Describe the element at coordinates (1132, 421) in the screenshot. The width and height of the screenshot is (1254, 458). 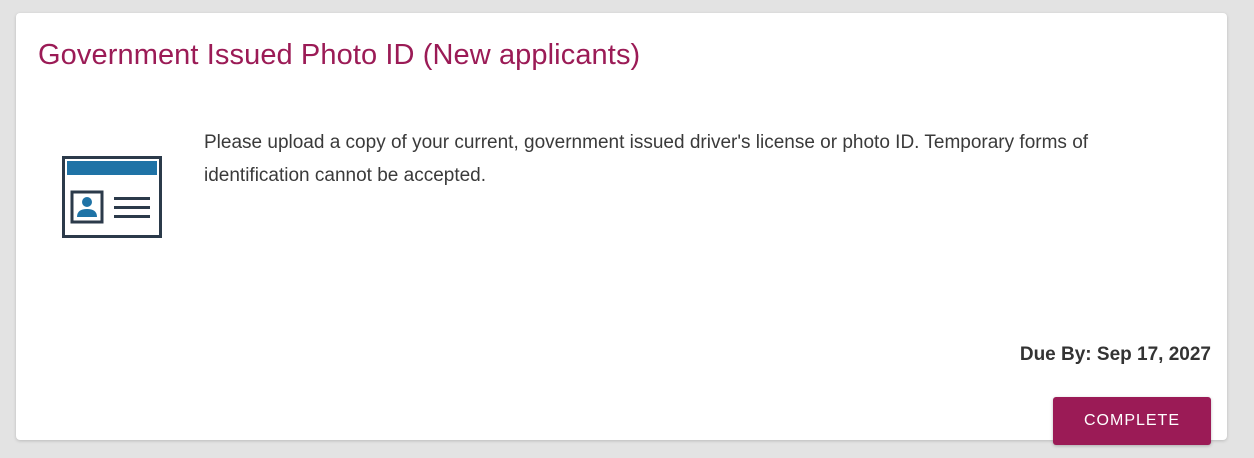
I see `complete-button: COMPLETE` at that location.